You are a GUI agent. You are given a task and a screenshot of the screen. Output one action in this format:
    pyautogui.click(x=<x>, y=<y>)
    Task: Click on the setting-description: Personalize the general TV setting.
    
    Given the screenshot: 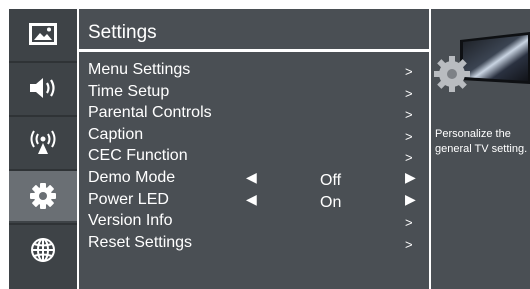 What is the action you would take?
    pyautogui.click(x=481, y=141)
    